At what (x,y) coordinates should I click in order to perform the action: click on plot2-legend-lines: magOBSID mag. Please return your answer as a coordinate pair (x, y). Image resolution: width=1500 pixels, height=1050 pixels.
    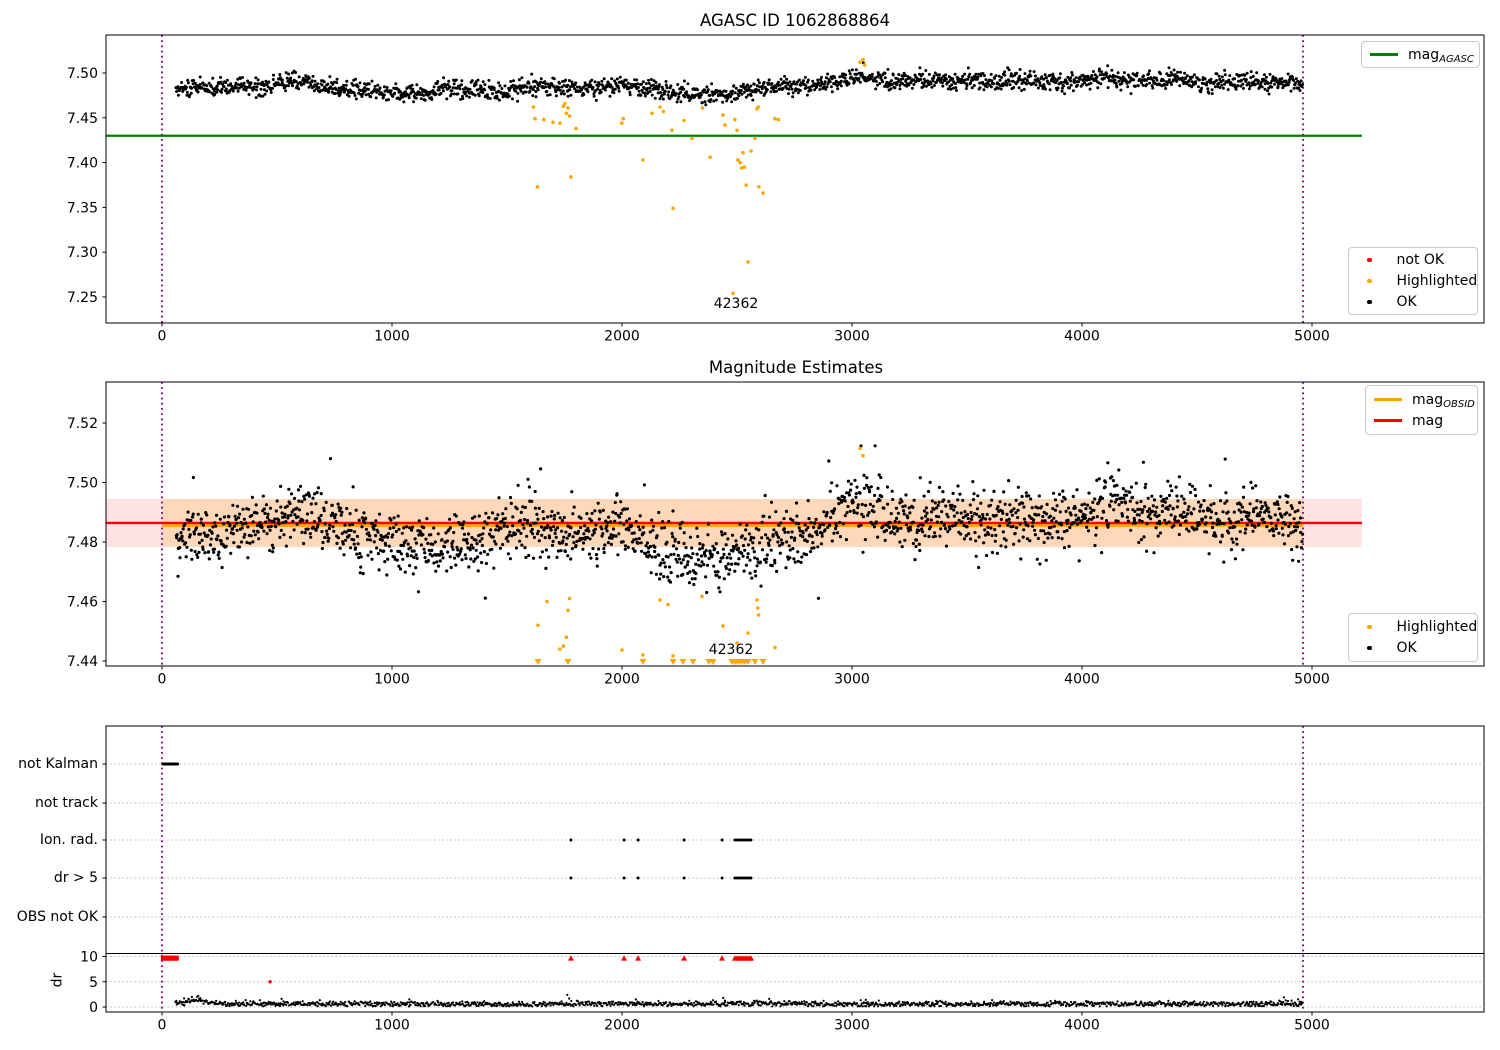
    Looking at the image, I should click on (1421, 410).